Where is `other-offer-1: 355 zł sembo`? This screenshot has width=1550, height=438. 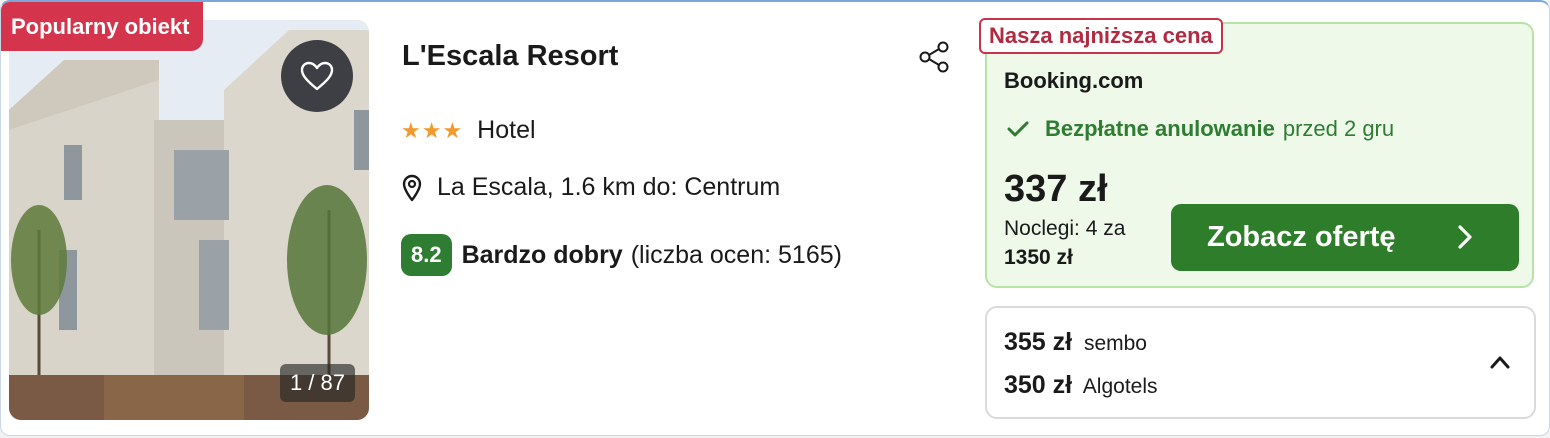
other-offer-1: 355 zł sembo is located at coordinates (1075, 342).